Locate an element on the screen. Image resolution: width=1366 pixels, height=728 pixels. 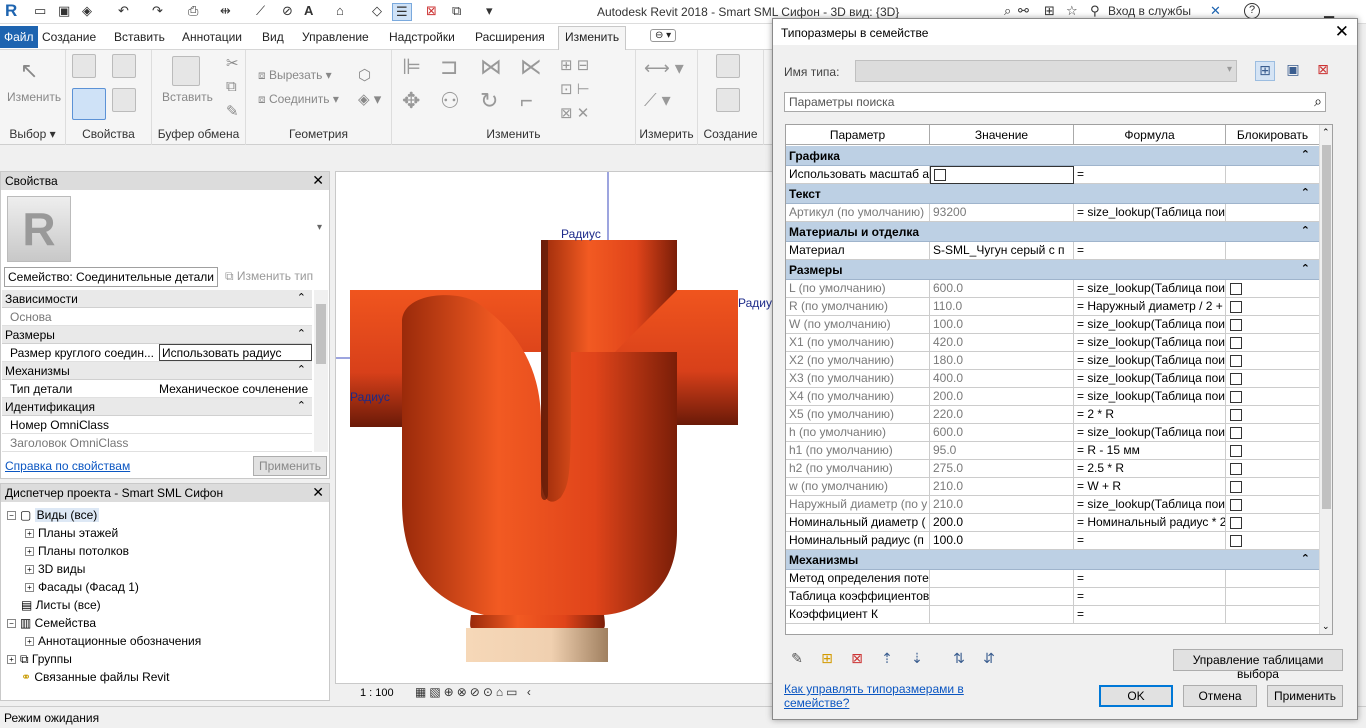
tree-item-families: − ▥ Семейства is located at coordinates (51, 623).